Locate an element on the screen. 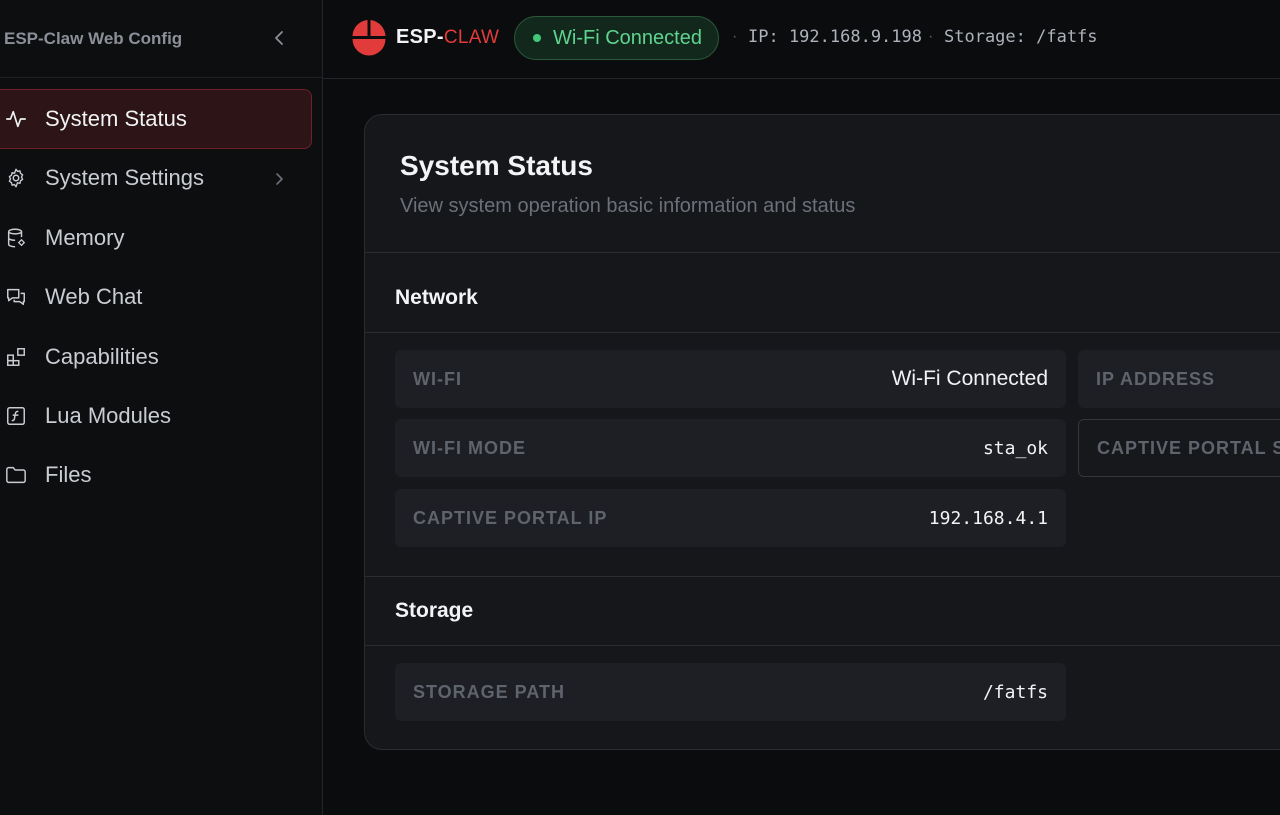  page-title: System Status is located at coordinates (496, 165).